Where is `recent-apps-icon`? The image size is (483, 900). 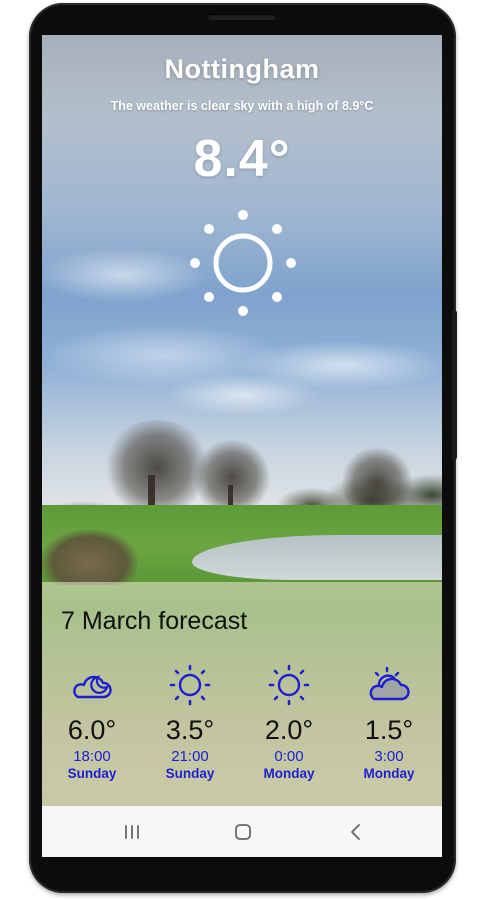
recent-apps-icon is located at coordinates (132, 832).